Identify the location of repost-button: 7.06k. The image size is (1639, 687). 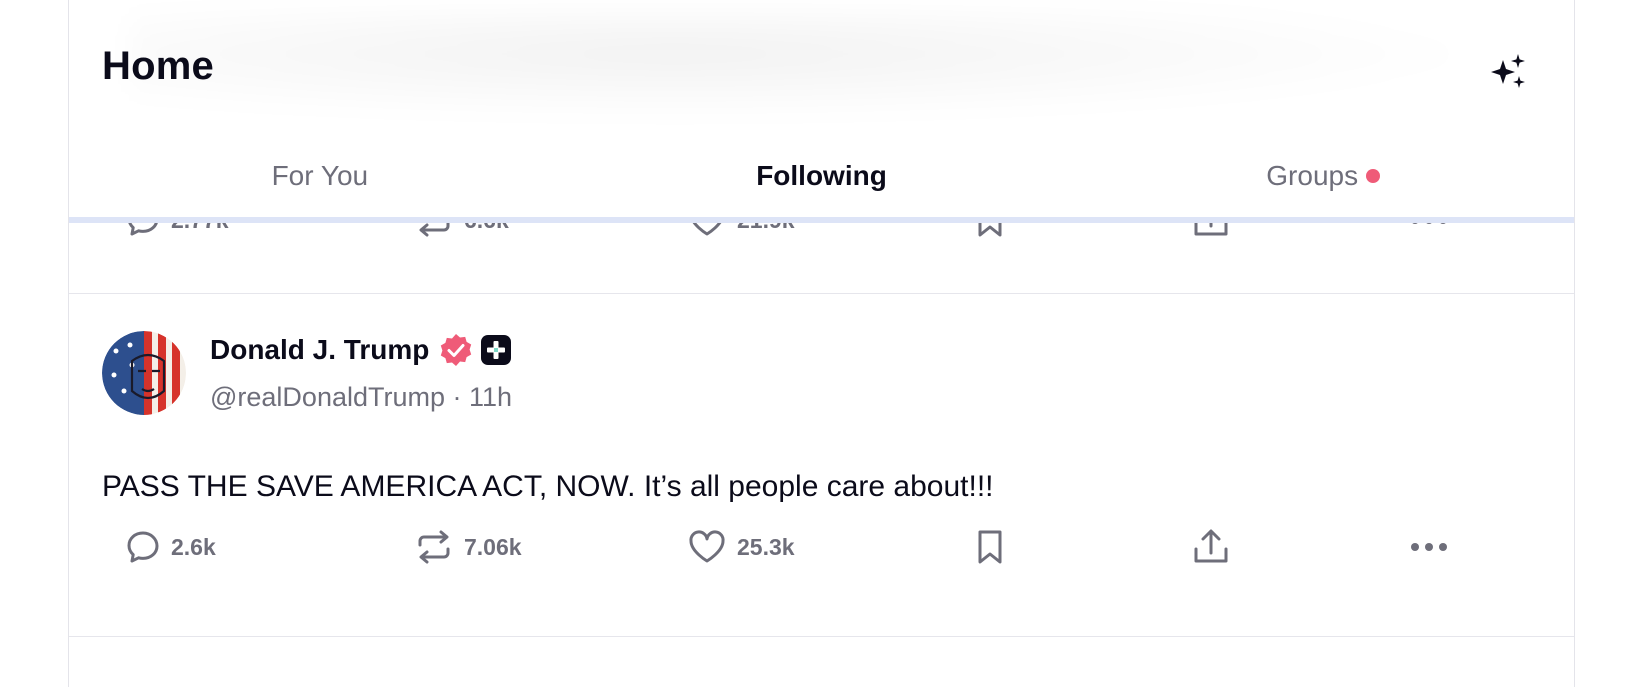
(468, 547).